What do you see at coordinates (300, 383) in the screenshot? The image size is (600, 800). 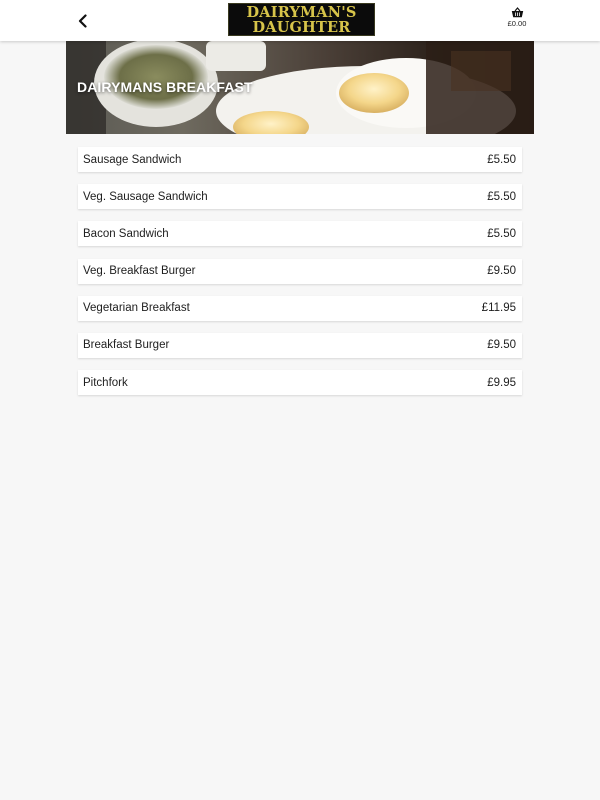 I see `menu-item: Pitchfork £9.95` at bounding box center [300, 383].